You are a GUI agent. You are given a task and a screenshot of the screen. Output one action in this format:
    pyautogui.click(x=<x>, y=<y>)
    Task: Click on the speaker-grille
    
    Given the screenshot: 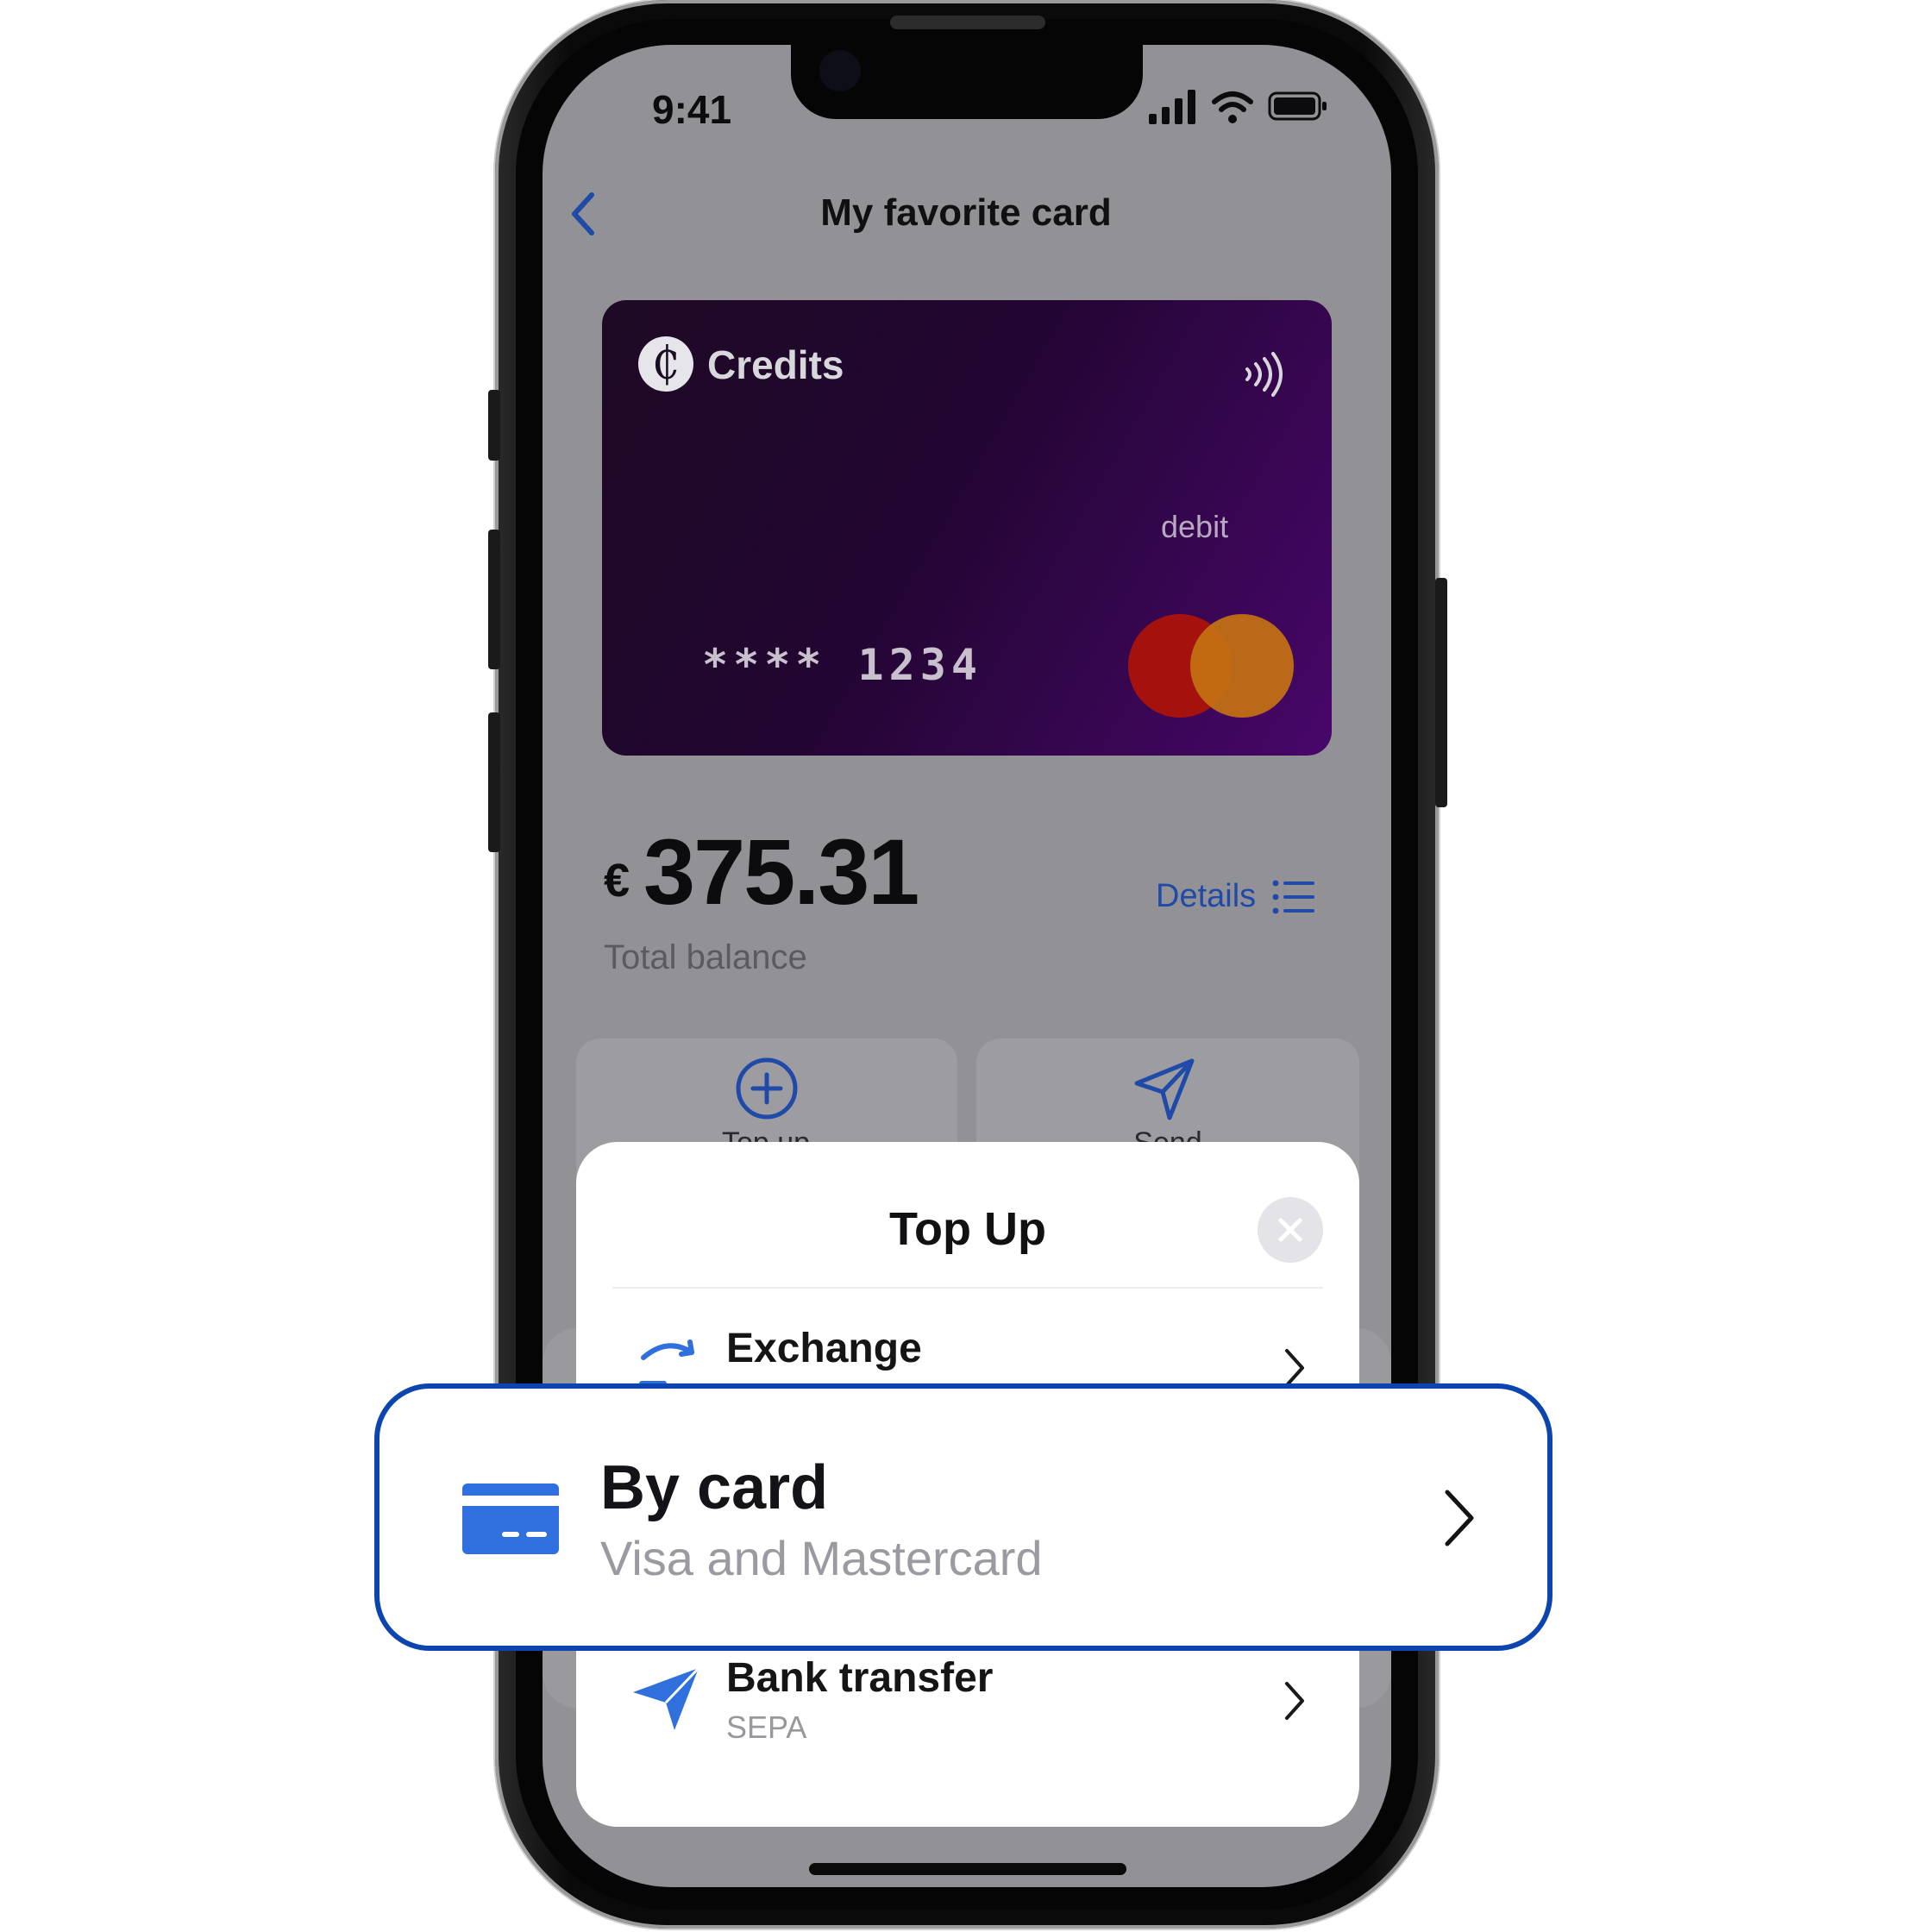 What is the action you would take?
    pyautogui.click(x=968, y=23)
    